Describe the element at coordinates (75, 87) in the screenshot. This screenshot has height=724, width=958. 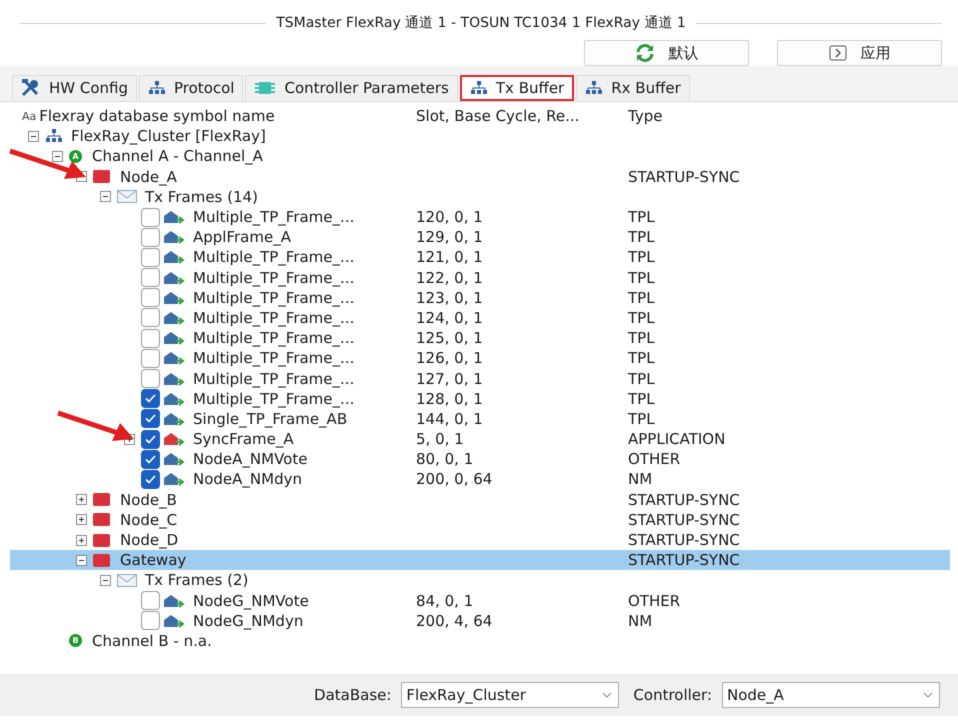
I see `tab: HW Config` at that location.